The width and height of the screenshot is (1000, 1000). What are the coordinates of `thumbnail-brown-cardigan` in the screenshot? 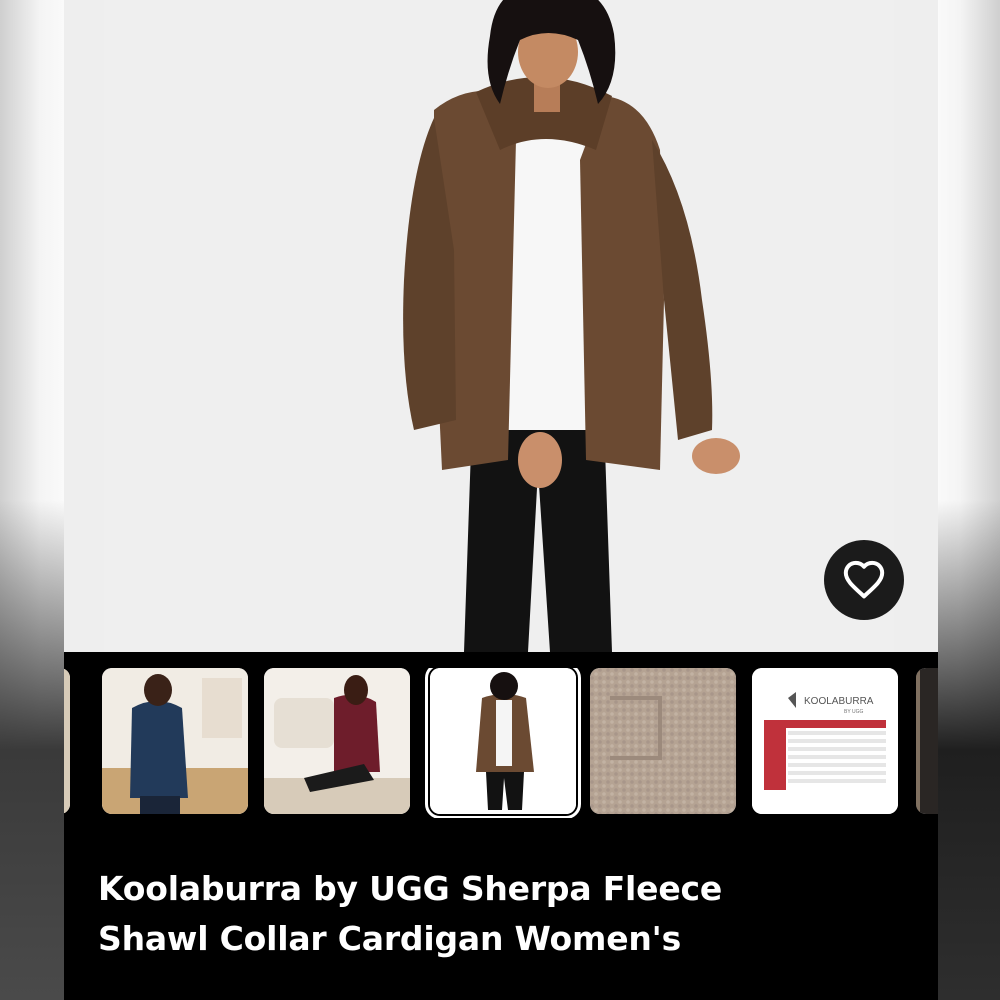 It's located at (503, 743).